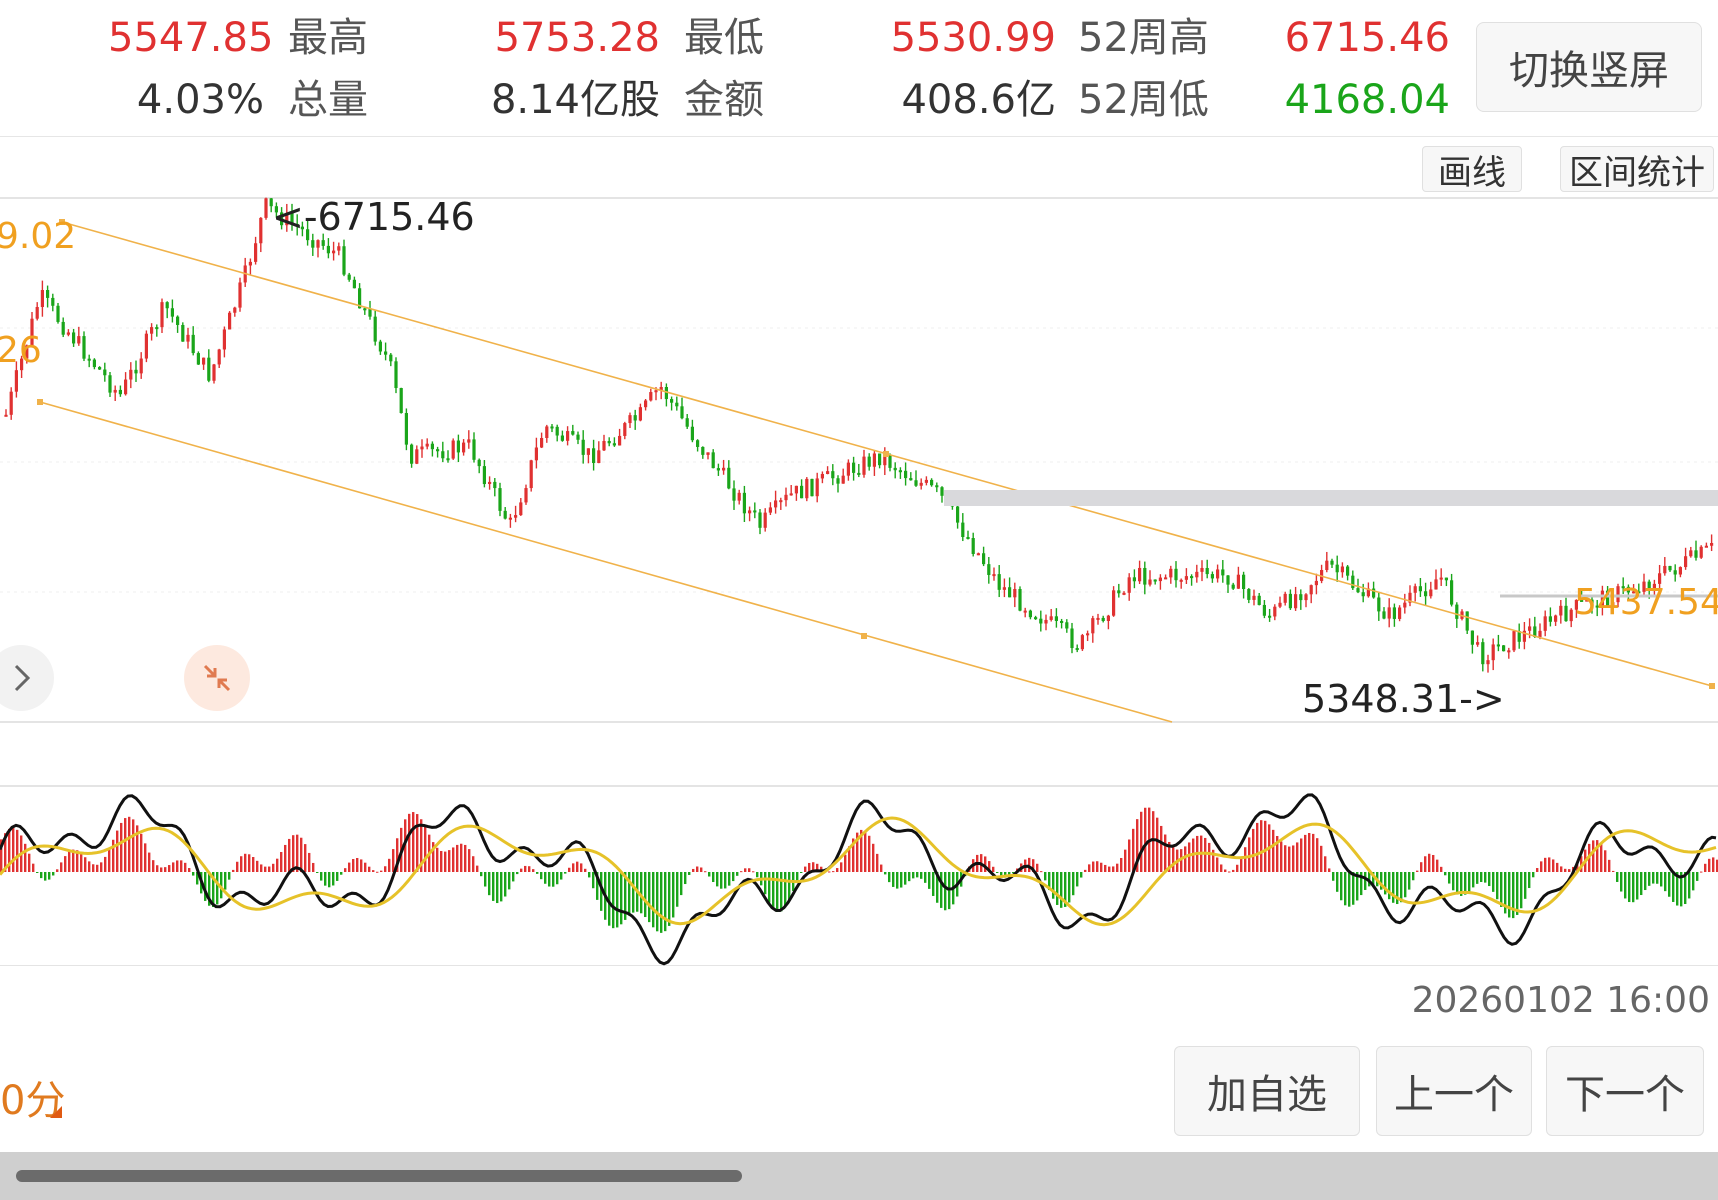 Image resolution: width=1718 pixels, height=1200 pixels. What do you see at coordinates (200, 100) in the screenshot?
I see `change-percent: 4.03%` at bounding box center [200, 100].